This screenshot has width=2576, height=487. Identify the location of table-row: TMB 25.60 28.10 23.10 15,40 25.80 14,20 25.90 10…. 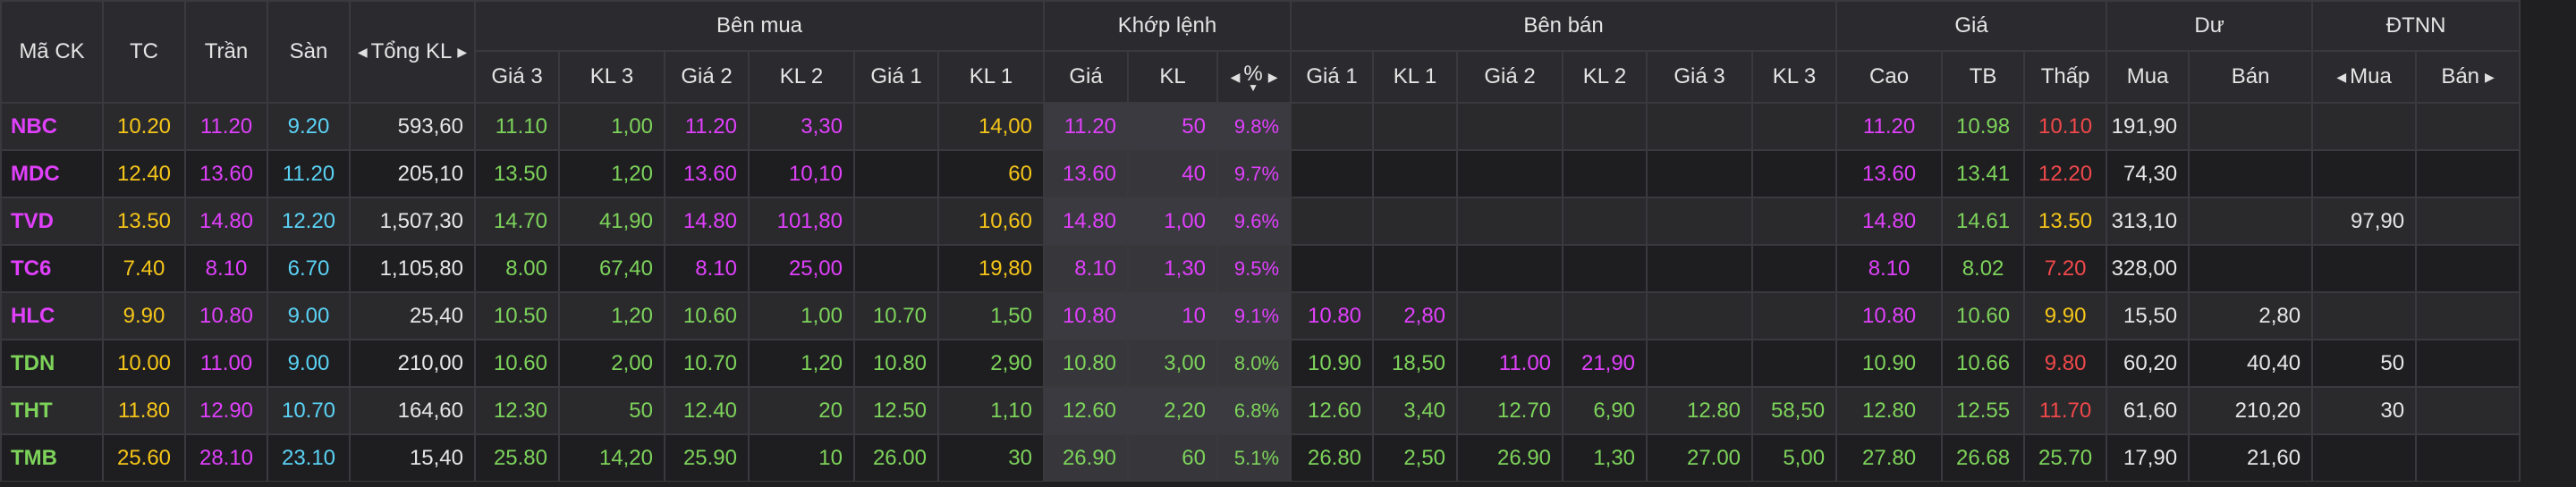
(1288, 458).